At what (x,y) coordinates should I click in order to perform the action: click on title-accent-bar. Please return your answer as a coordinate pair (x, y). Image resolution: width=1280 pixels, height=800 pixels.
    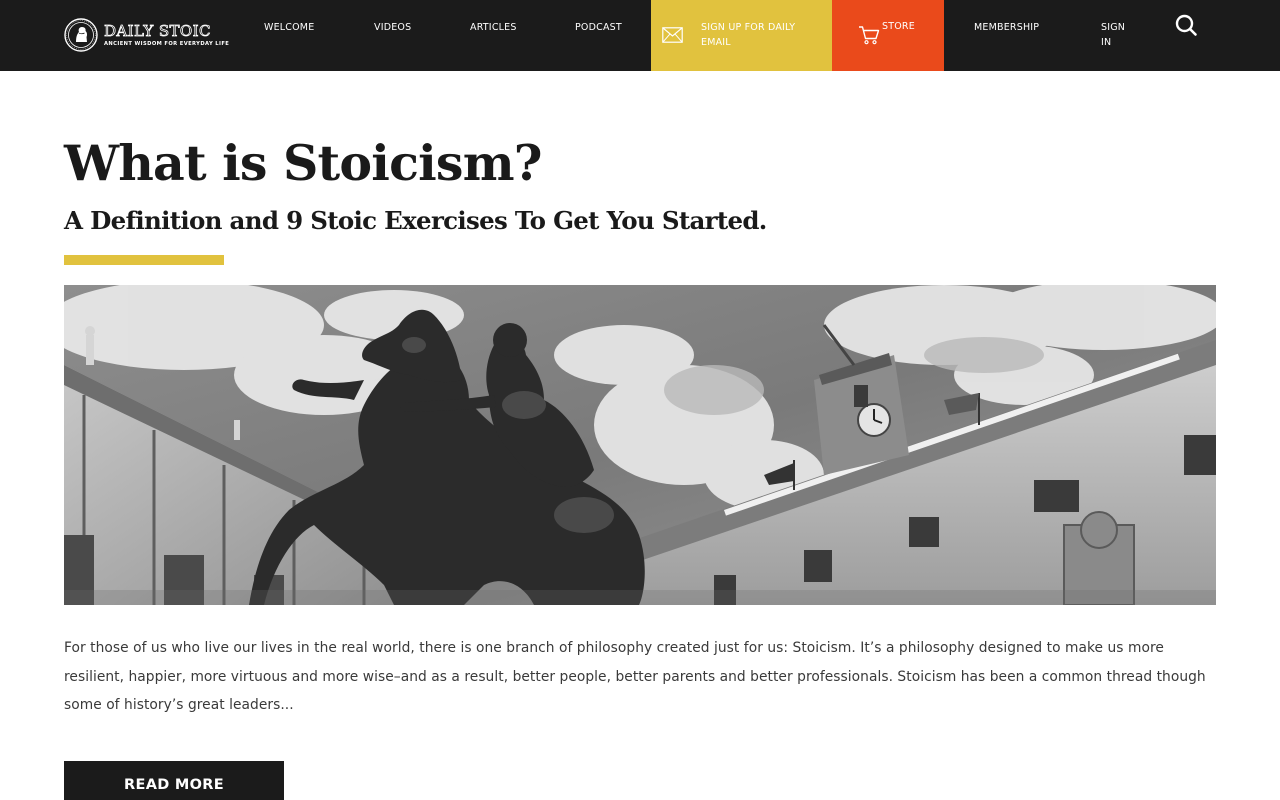
    Looking at the image, I should click on (144, 260).